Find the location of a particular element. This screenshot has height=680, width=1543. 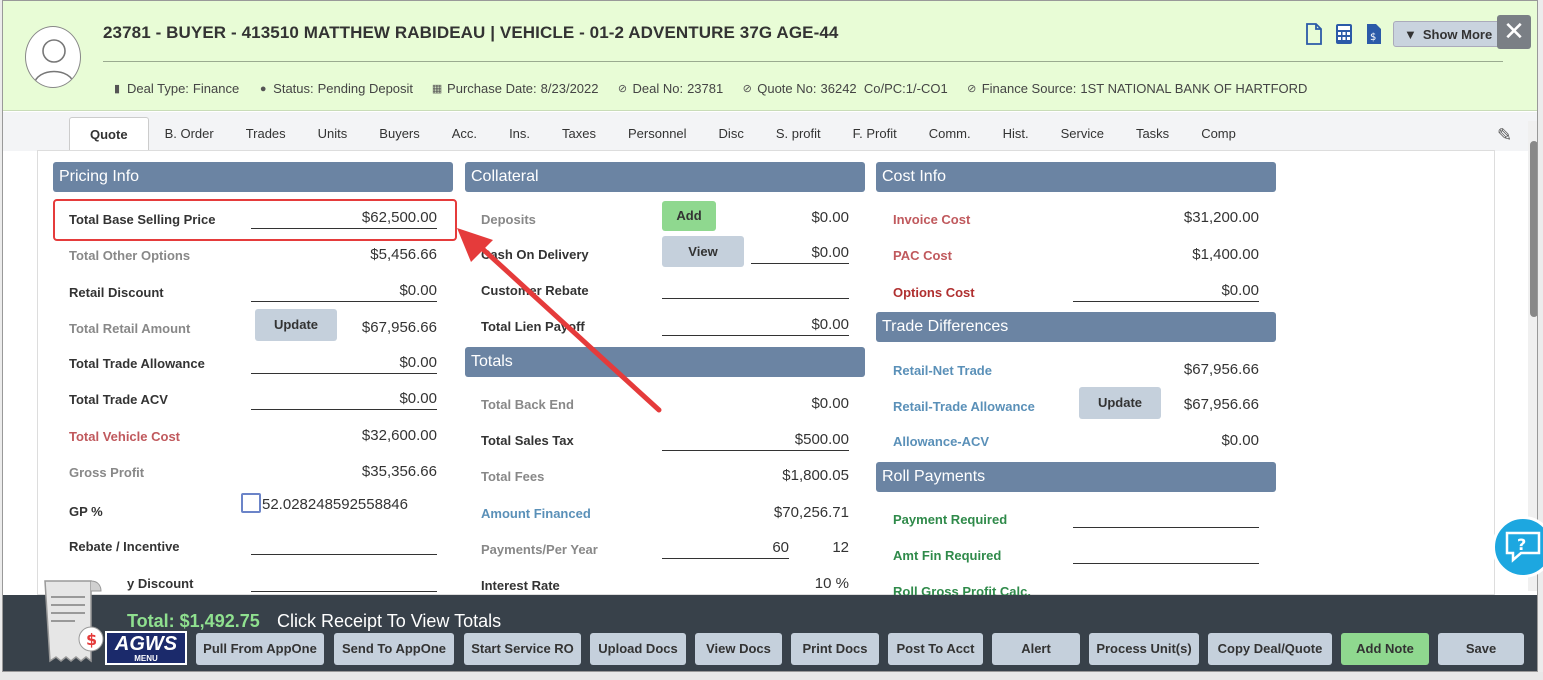

value-options-cost: $0.00 is located at coordinates (1166, 290).